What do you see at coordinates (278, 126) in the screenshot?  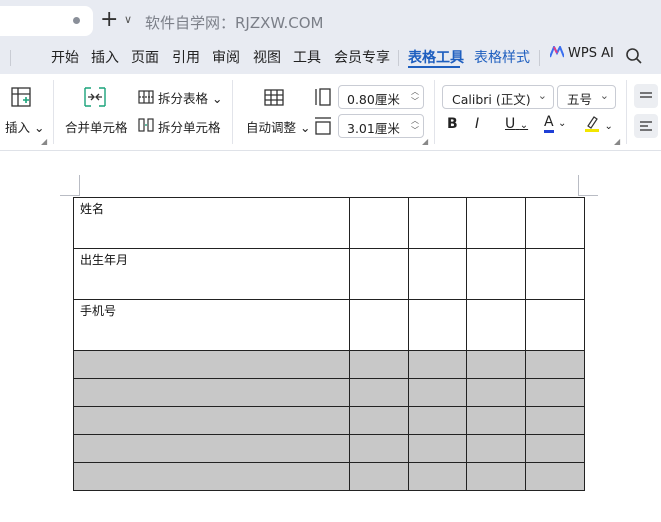 I see `autofit-dropdown-button: 自动调整 ⌄` at bounding box center [278, 126].